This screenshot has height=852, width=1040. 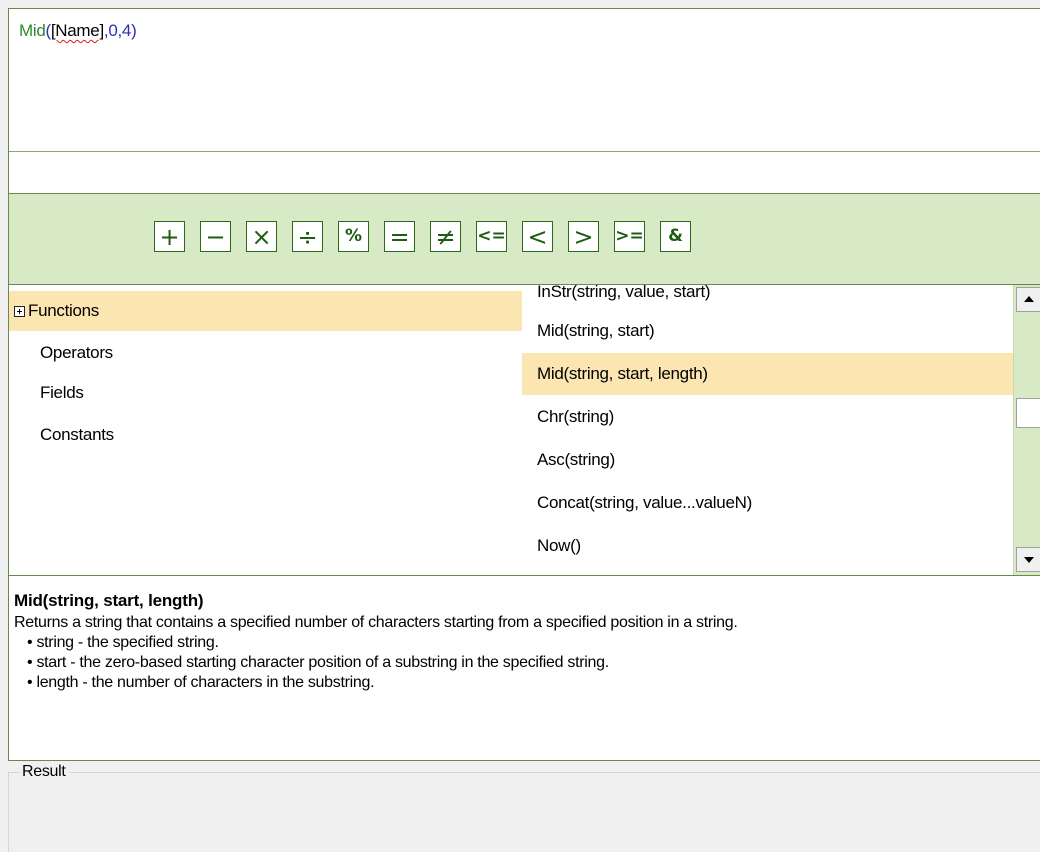 I want to click on multiply-icon: ×, so click(x=261, y=236).